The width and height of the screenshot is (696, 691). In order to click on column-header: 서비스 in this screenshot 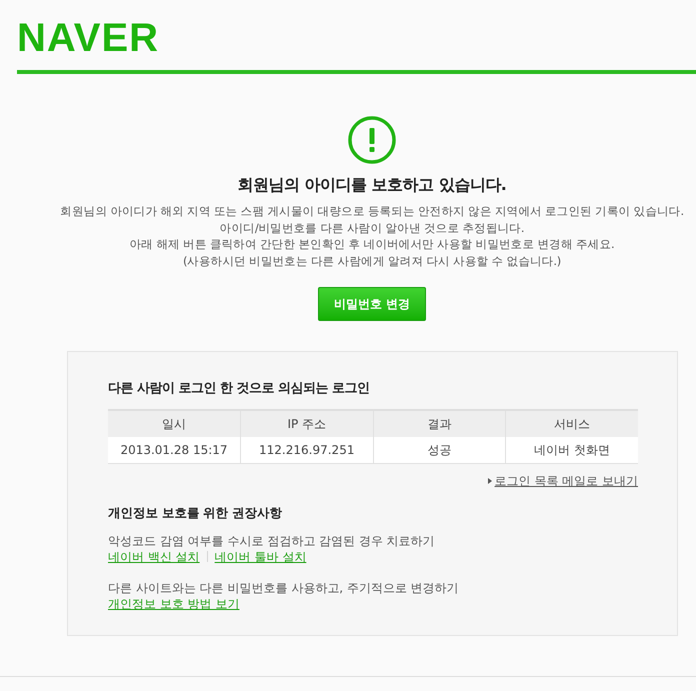, I will do `click(572, 423)`.